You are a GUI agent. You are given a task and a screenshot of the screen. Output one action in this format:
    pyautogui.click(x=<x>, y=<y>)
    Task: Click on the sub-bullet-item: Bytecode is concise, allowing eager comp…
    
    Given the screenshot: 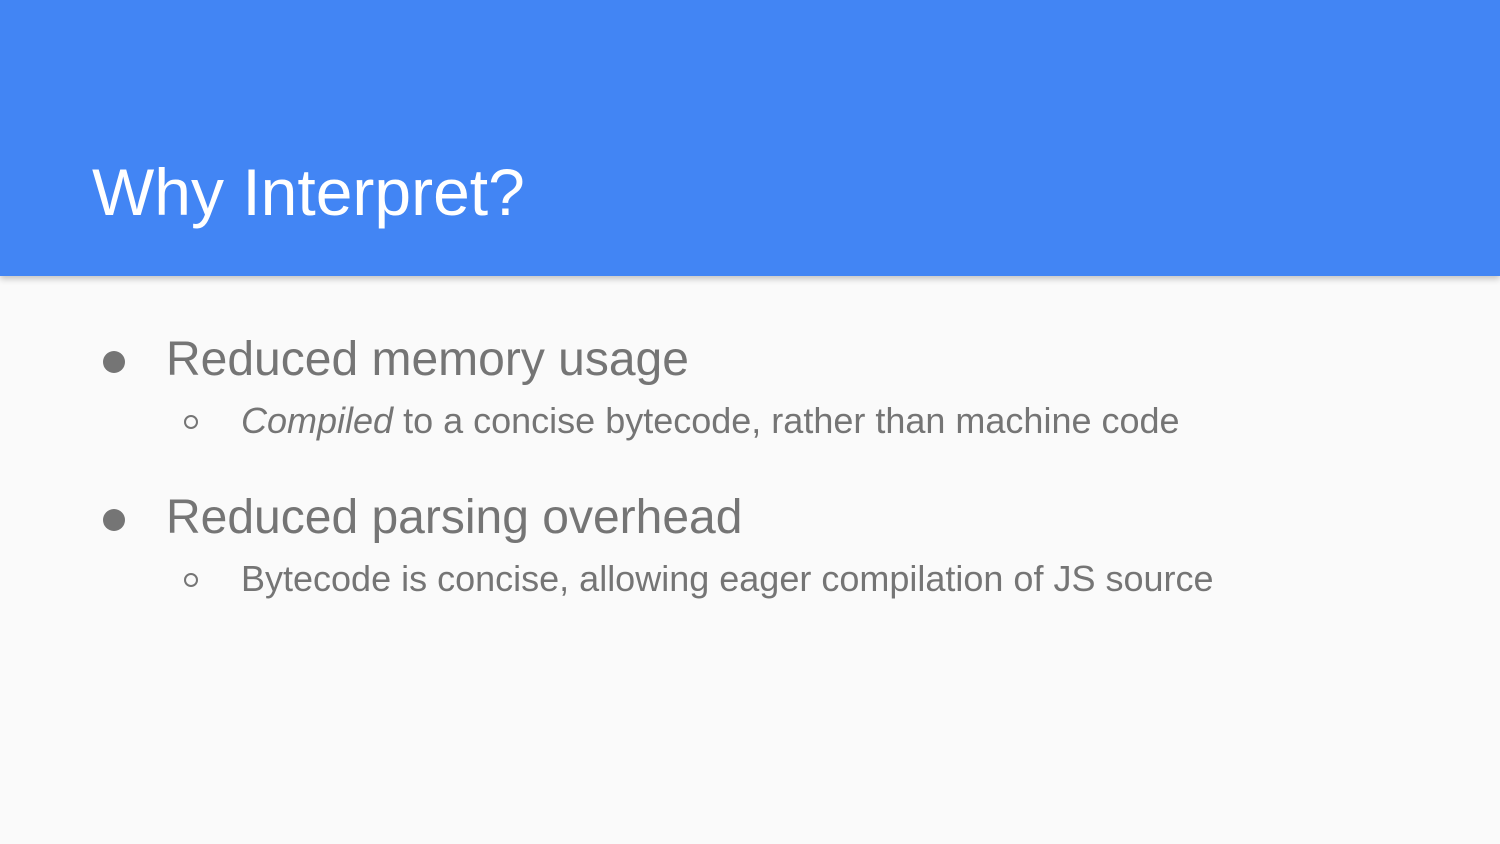 What is the action you would take?
    pyautogui.click(x=750, y=579)
    